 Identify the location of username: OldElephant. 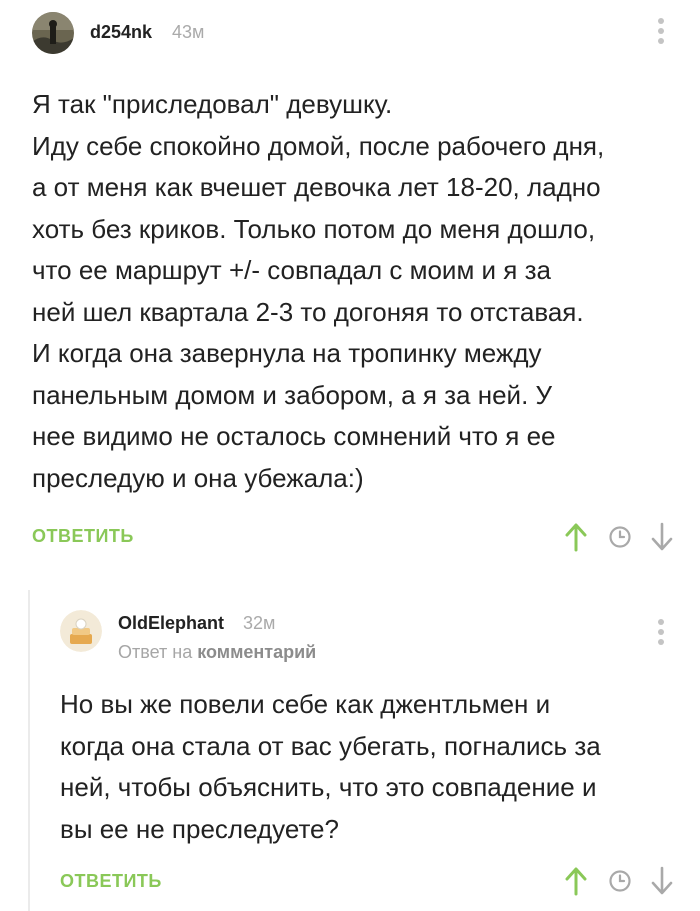
(171, 623).